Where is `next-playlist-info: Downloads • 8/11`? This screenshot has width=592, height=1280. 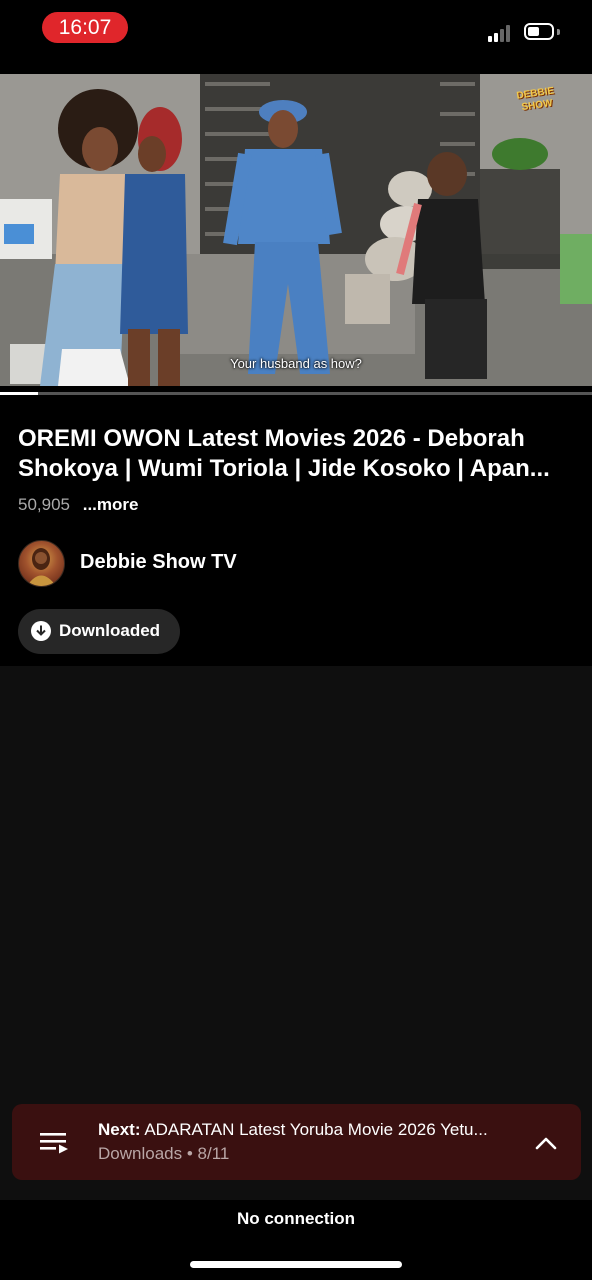 next-playlist-info: Downloads • 8/11 is located at coordinates (163, 1154).